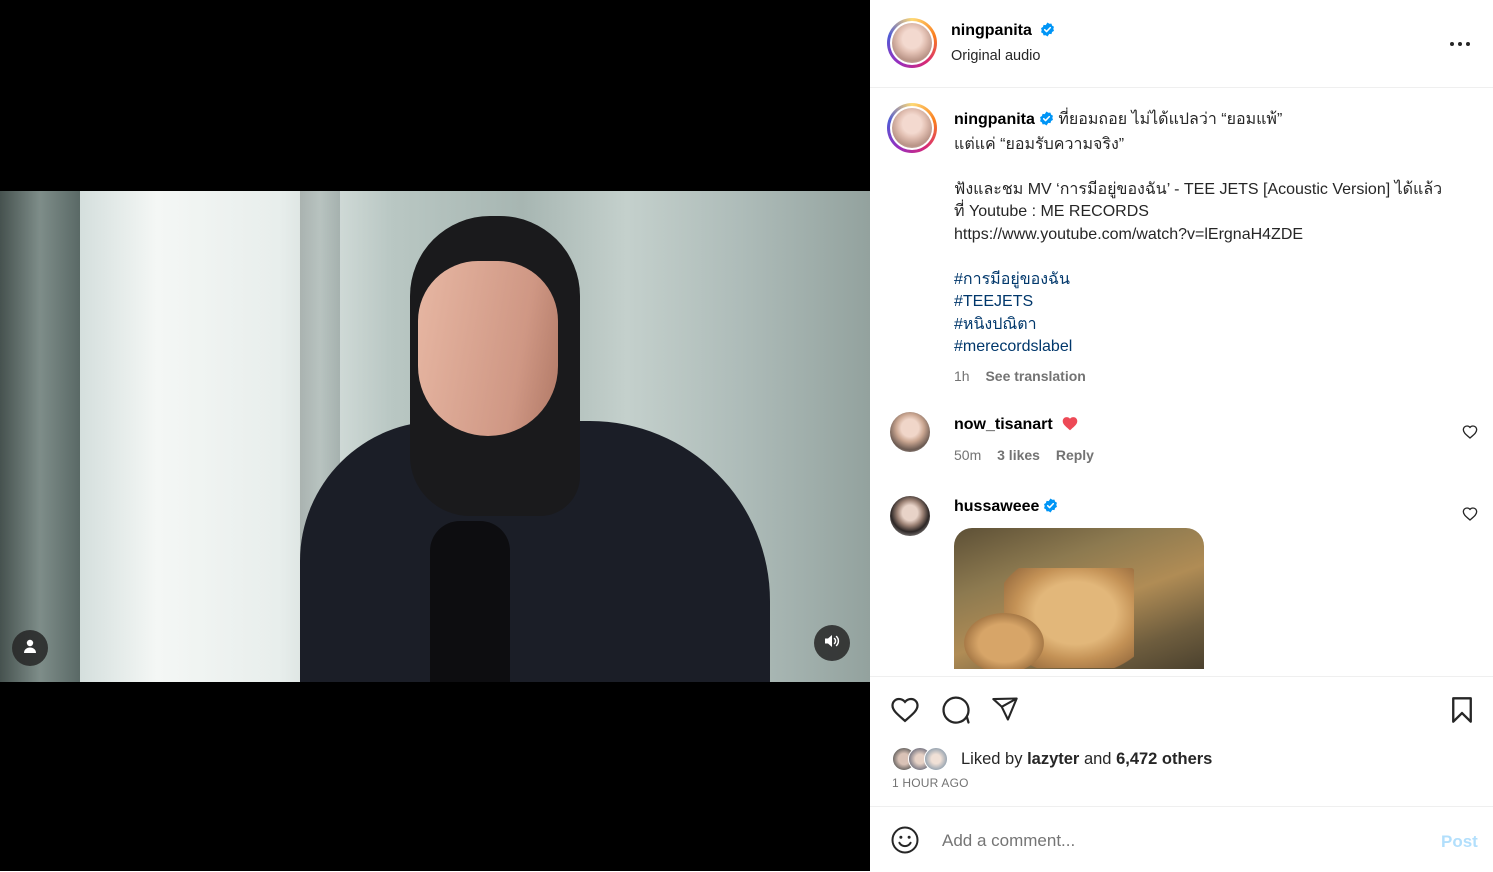  I want to click on curtain-left, so click(40, 436).